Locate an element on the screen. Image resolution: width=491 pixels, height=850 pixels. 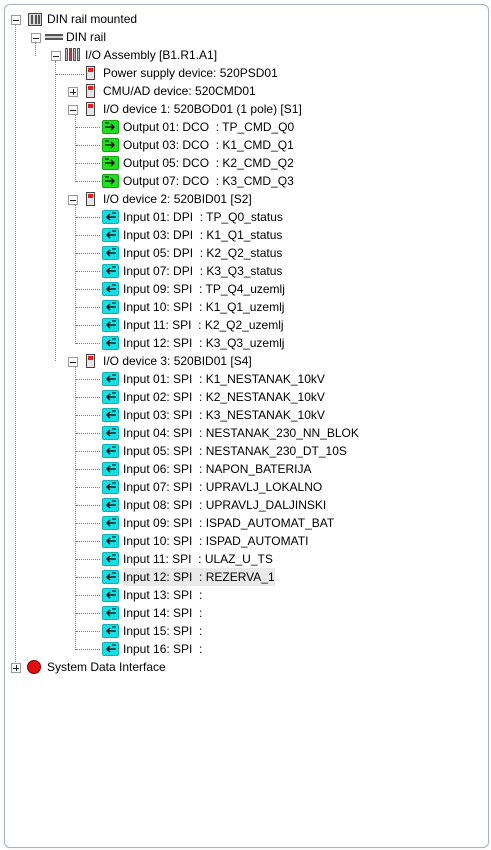
input-signal-item: Input 09: SPI : ISPAD_AUTOMAT_BAT is located at coordinates (210, 523).